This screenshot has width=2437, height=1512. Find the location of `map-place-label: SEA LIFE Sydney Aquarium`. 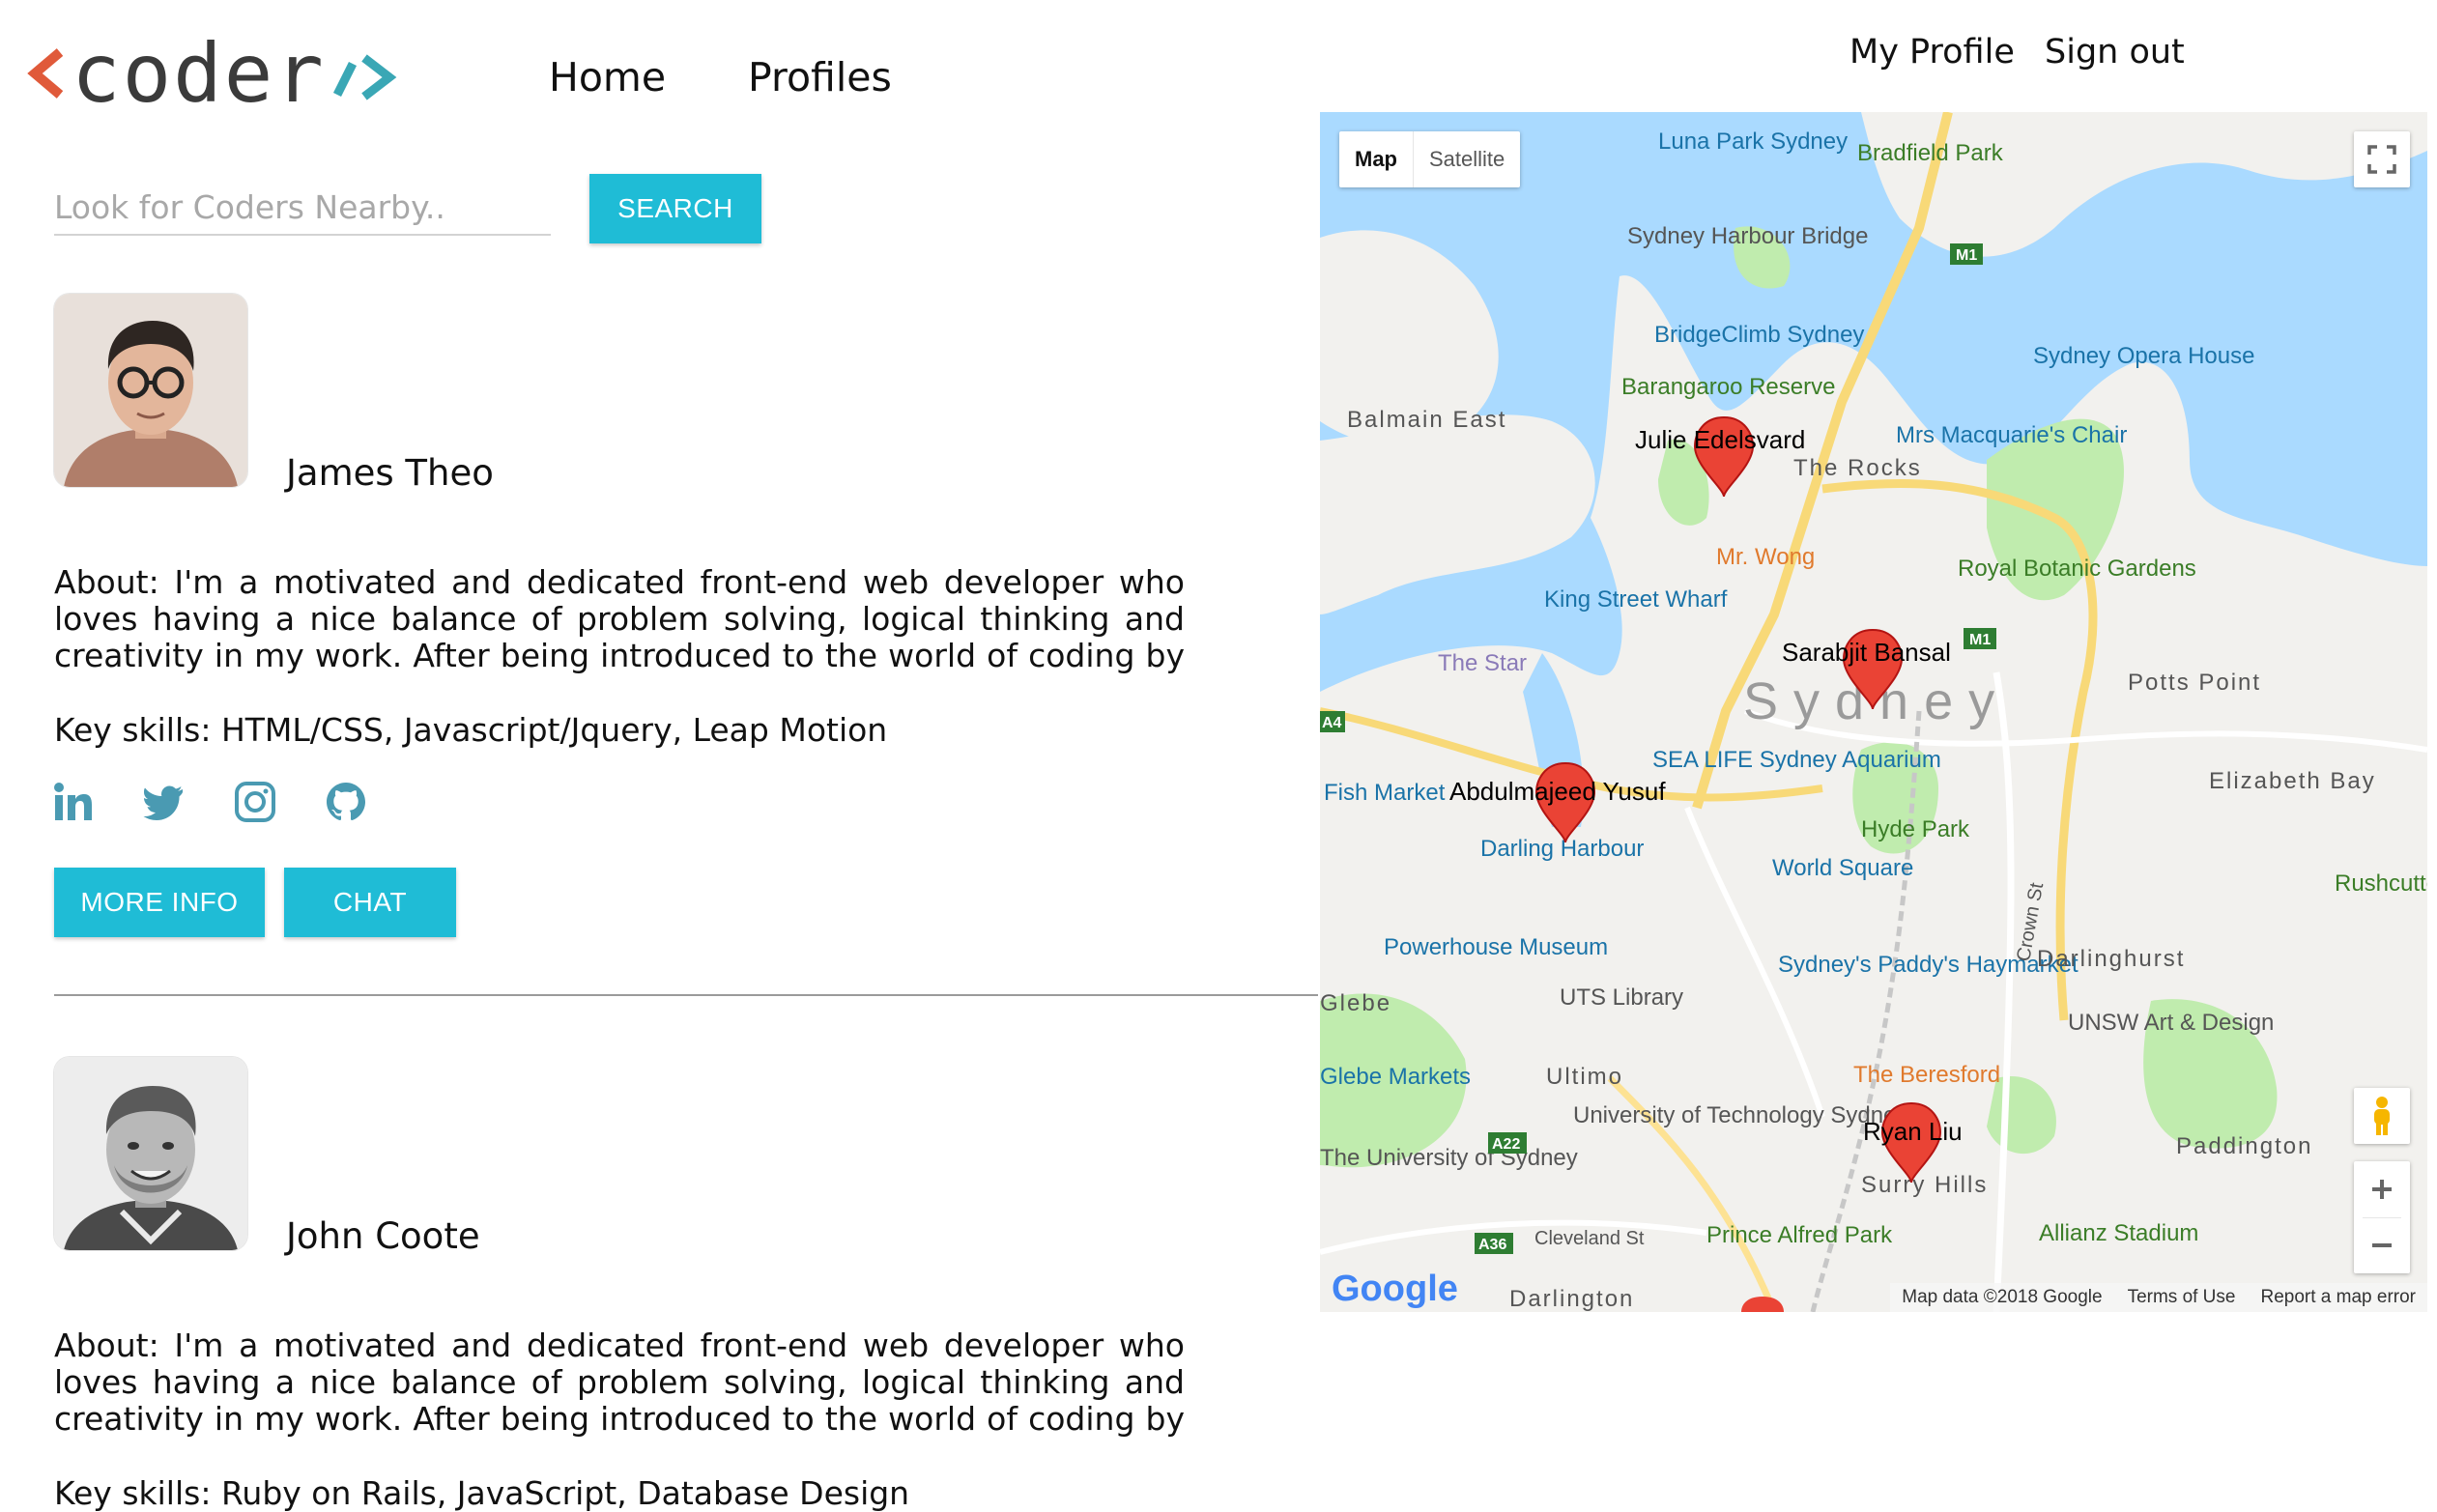

map-place-label: SEA LIFE Sydney Aquarium is located at coordinates (1796, 760).